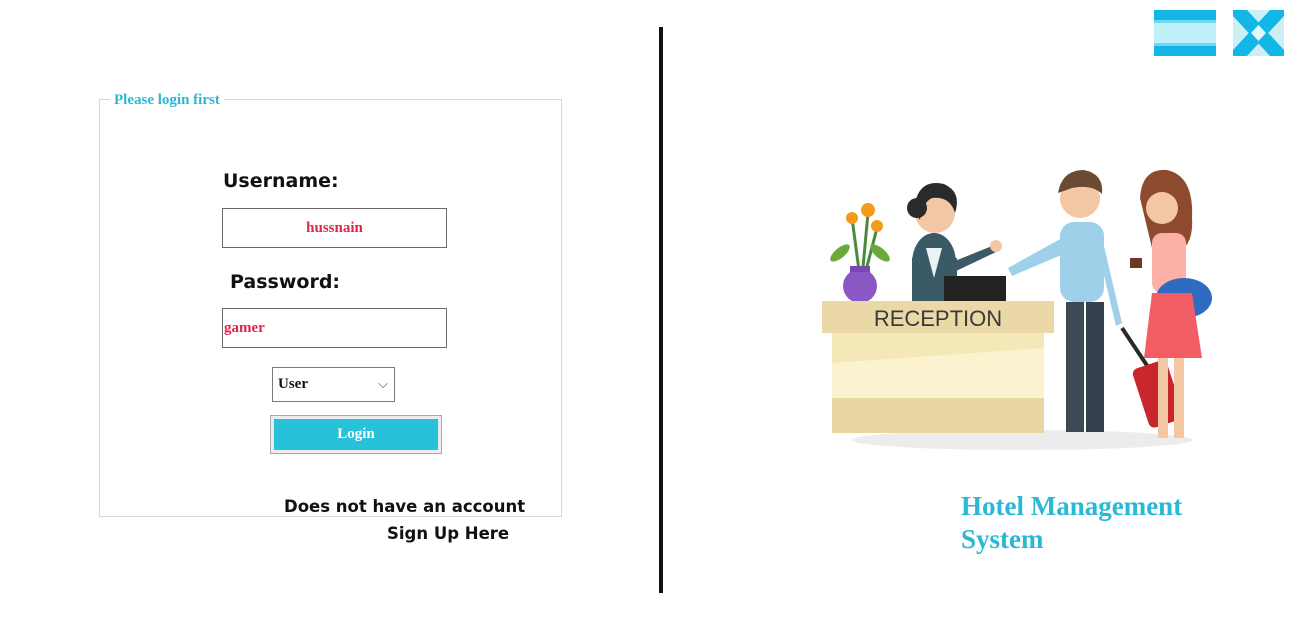 The width and height of the screenshot is (1292, 634). What do you see at coordinates (334, 228) in the screenshot?
I see `username-input: hussnain` at bounding box center [334, 228].